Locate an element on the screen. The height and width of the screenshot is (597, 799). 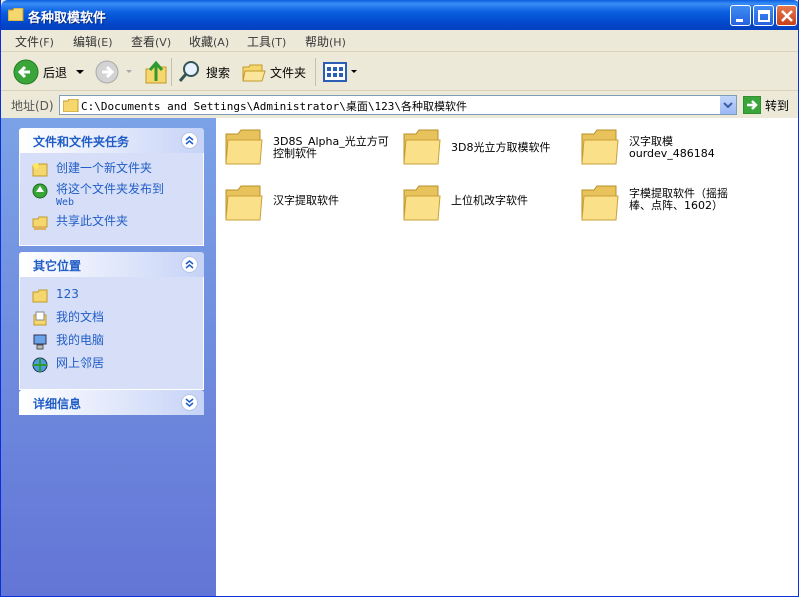
folder-item: 3D8光立方取模软件 is located at coordinates (481, 146).